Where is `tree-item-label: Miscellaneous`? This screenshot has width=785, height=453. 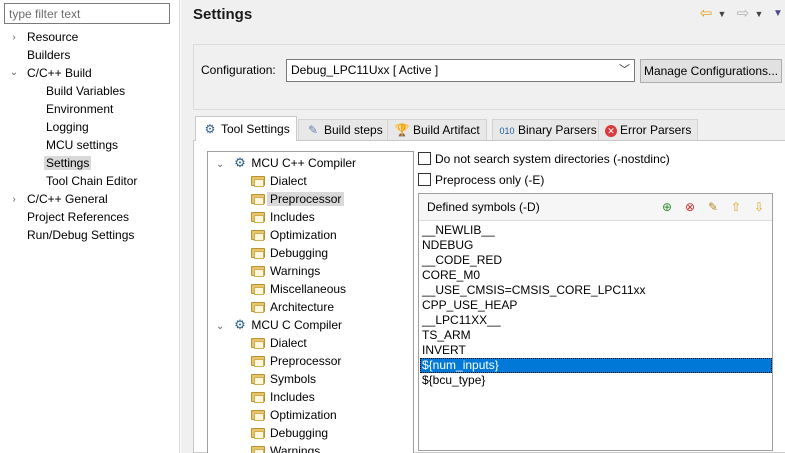
tree-item-label: Miscellaneous is located at coordinates (308, 289).